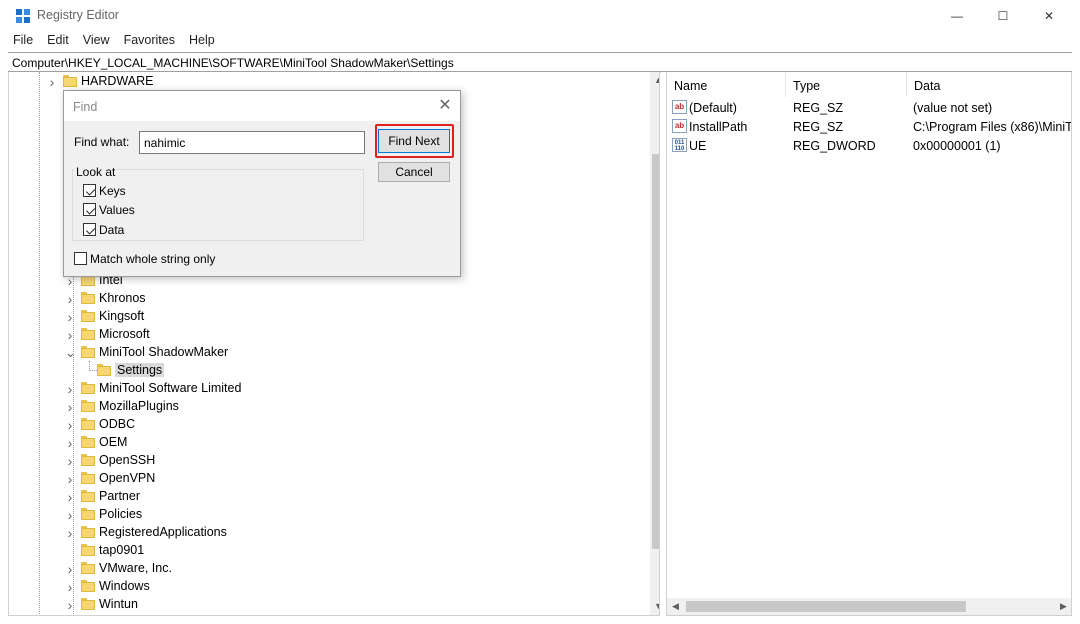  What do you see at coordinates (329, 82) in the screenshot?
I see `tree-item: › HARDWARE` at bounding box center [329, 82].